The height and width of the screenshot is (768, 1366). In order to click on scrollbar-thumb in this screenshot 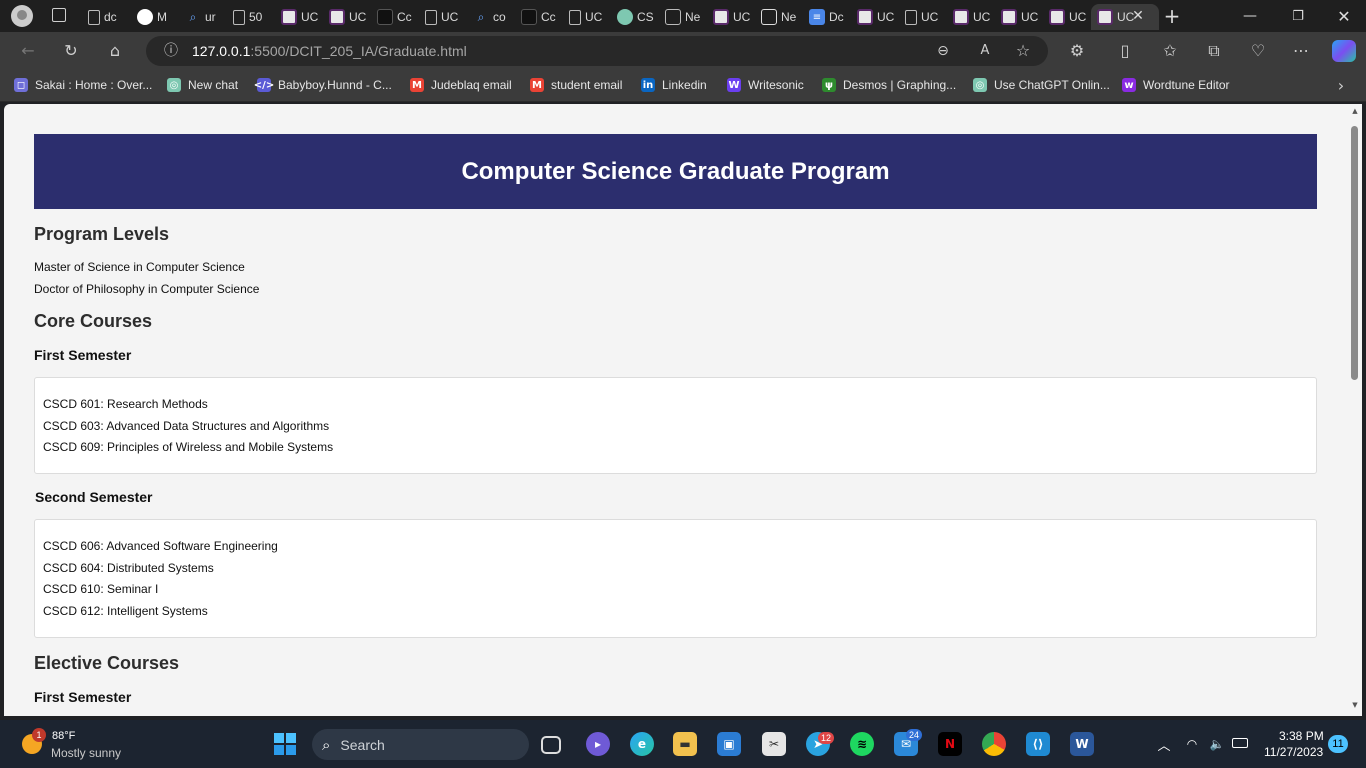, I will do `click(1354, 253)`.